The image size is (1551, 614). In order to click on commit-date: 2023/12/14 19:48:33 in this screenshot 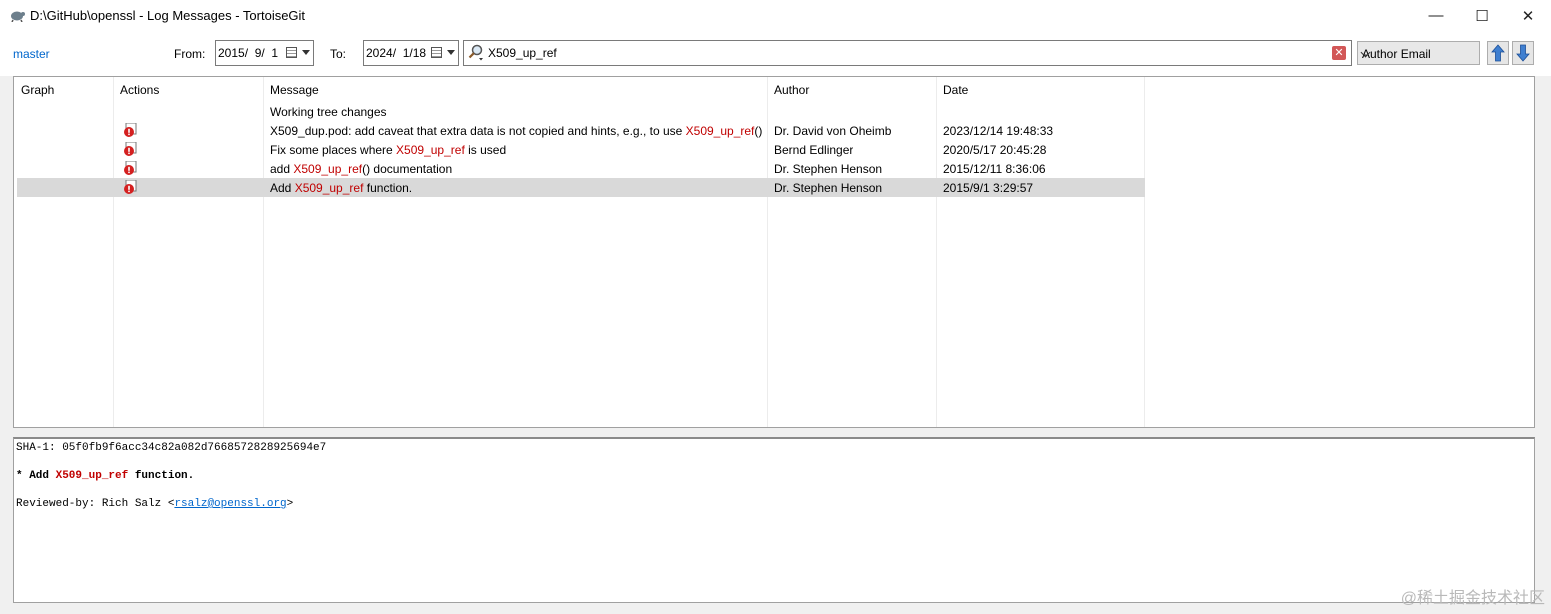, I will do `click(998, 131)`.